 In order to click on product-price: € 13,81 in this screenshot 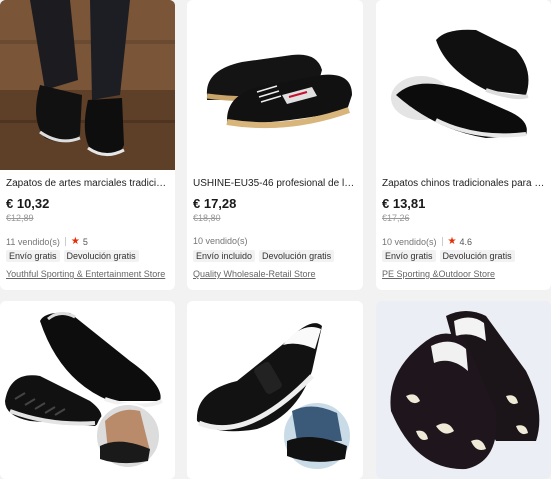, I will do `click(404, 203)`.